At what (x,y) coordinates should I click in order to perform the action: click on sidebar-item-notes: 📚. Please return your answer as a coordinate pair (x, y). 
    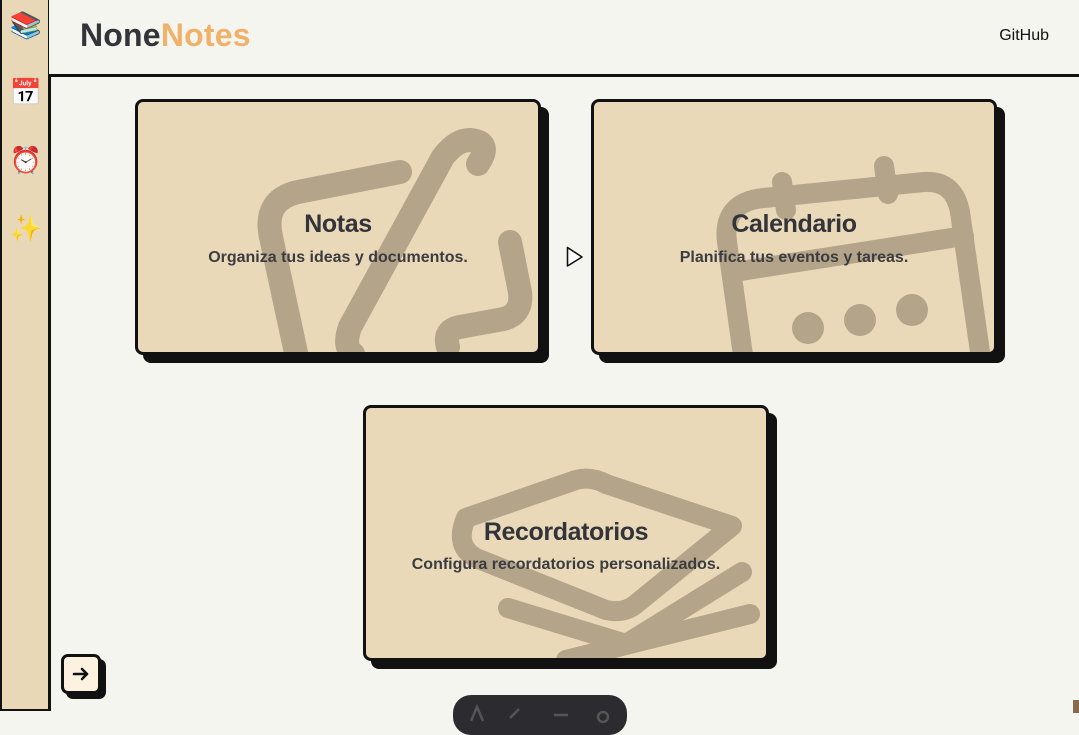
    Looking at the image, I should click on (26, 25).